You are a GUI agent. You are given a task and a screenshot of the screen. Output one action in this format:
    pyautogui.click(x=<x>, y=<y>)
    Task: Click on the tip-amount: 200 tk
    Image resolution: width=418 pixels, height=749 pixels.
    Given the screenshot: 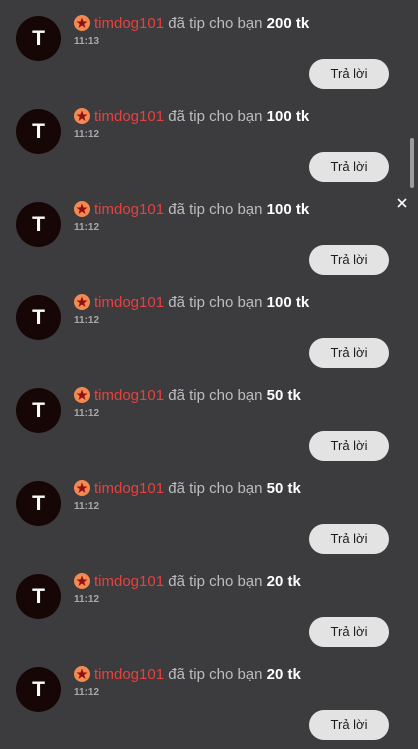 What is the action you would take?
    pyautogui.click(x=288, y=23)
    